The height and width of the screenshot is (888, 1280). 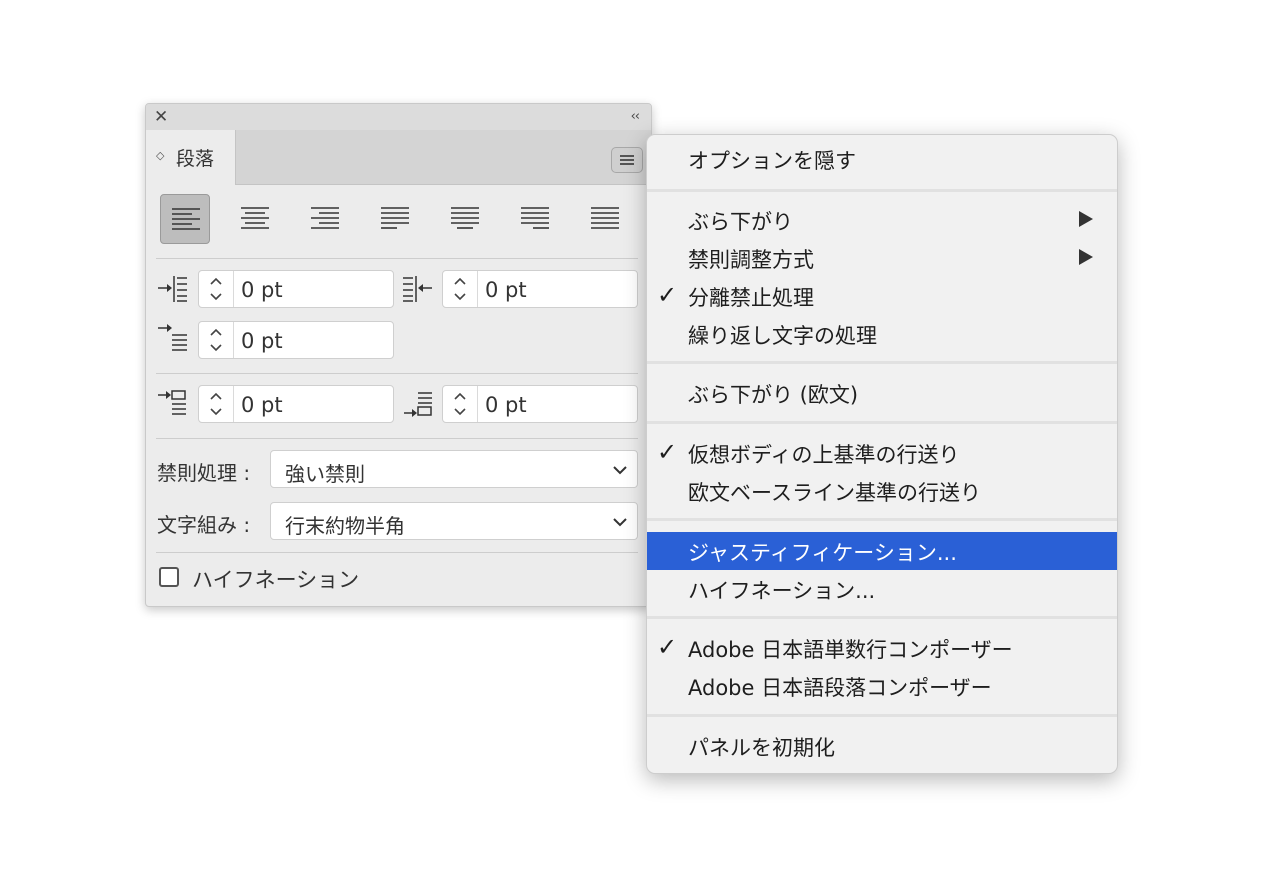 What do you see at coordinates (882, 296) in the screenshot?
I see `menu-item-no-break: ✓ 分離禁止処理` at bounding box center [882, 296].